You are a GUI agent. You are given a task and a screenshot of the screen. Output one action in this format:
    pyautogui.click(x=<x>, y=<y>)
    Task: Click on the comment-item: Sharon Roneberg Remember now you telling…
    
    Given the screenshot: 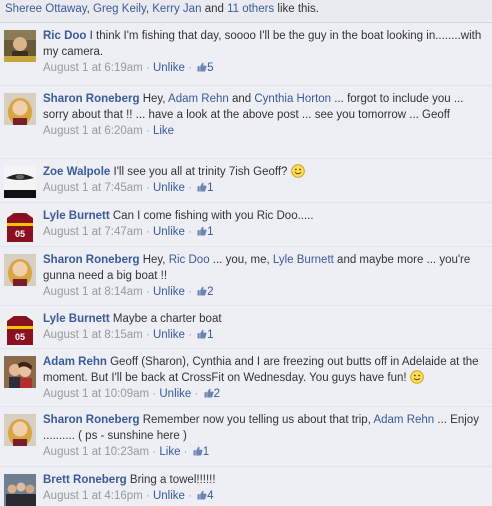 What is the action you would take?
    pyautogui.click(x=246, y=437)
    